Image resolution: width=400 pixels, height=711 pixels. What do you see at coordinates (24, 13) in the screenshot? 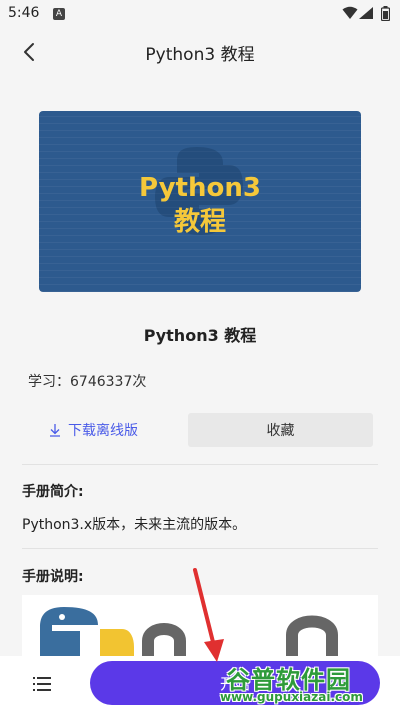
I see `status-time: 5:46` at bounding box center [24, 13].